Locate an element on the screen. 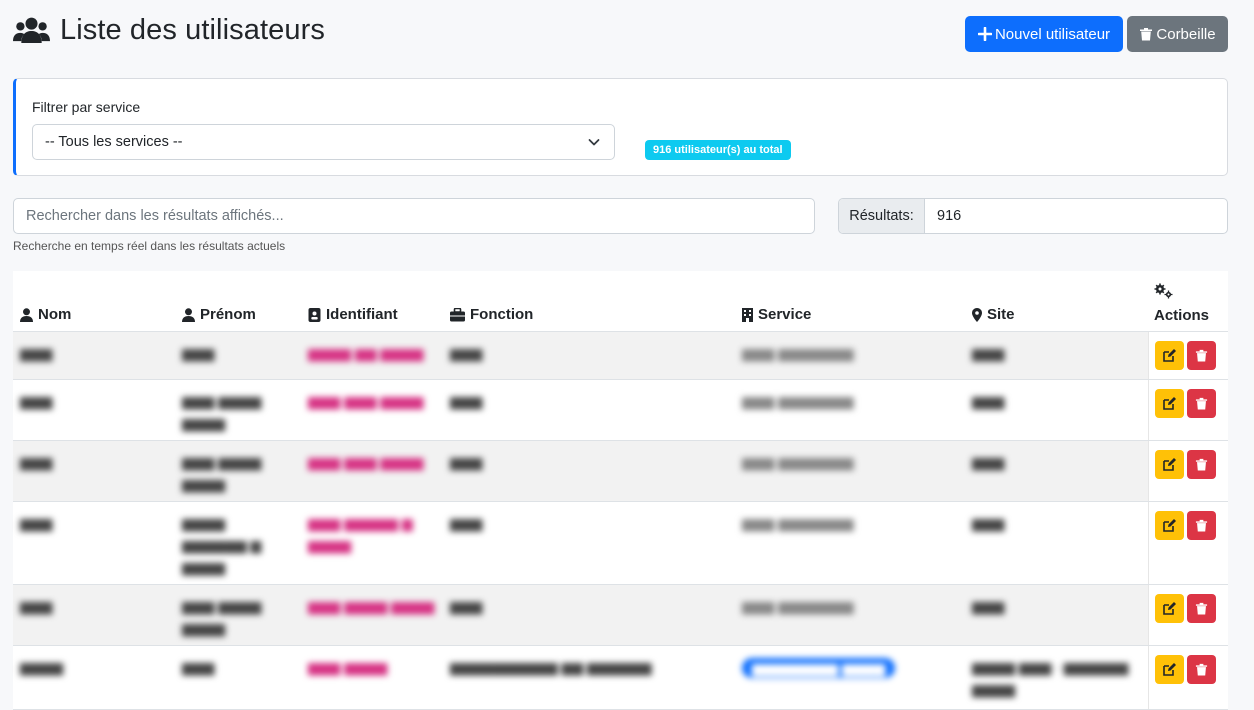  cell-site: ▆▆▆▆ ▆▆▆ · ▆▆▆▆▆▆ ▆▆▆▆ is located at coordinates (1050, 678).